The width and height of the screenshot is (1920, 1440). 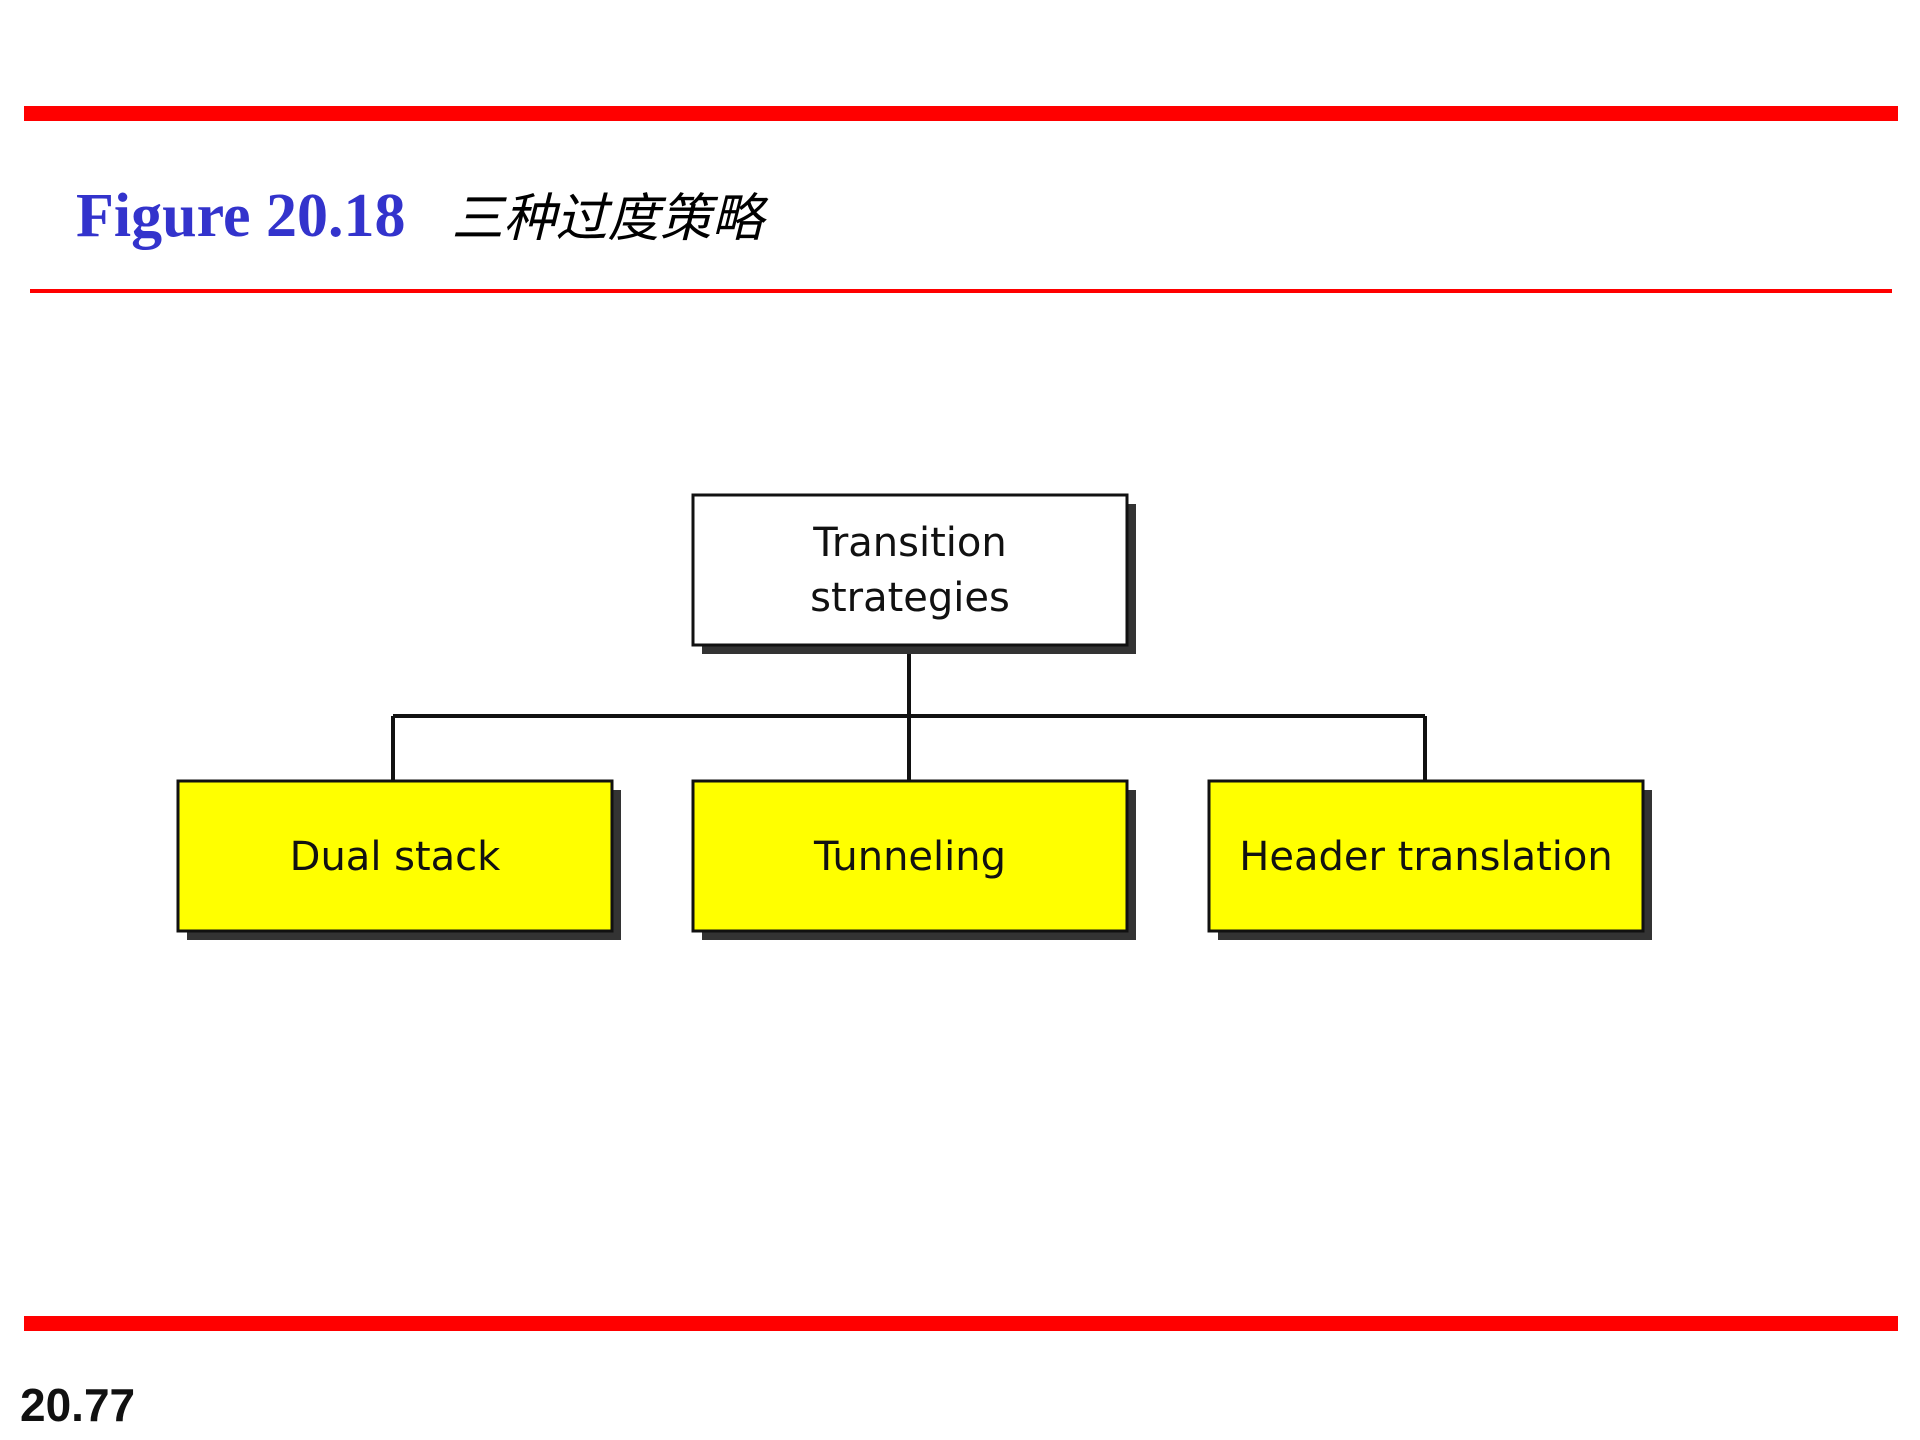 What do you see at coordinates (909, 857) in the screenshot?
I see `child-node-label-tunneling: Tunneling` at bounding box center [909, 857].